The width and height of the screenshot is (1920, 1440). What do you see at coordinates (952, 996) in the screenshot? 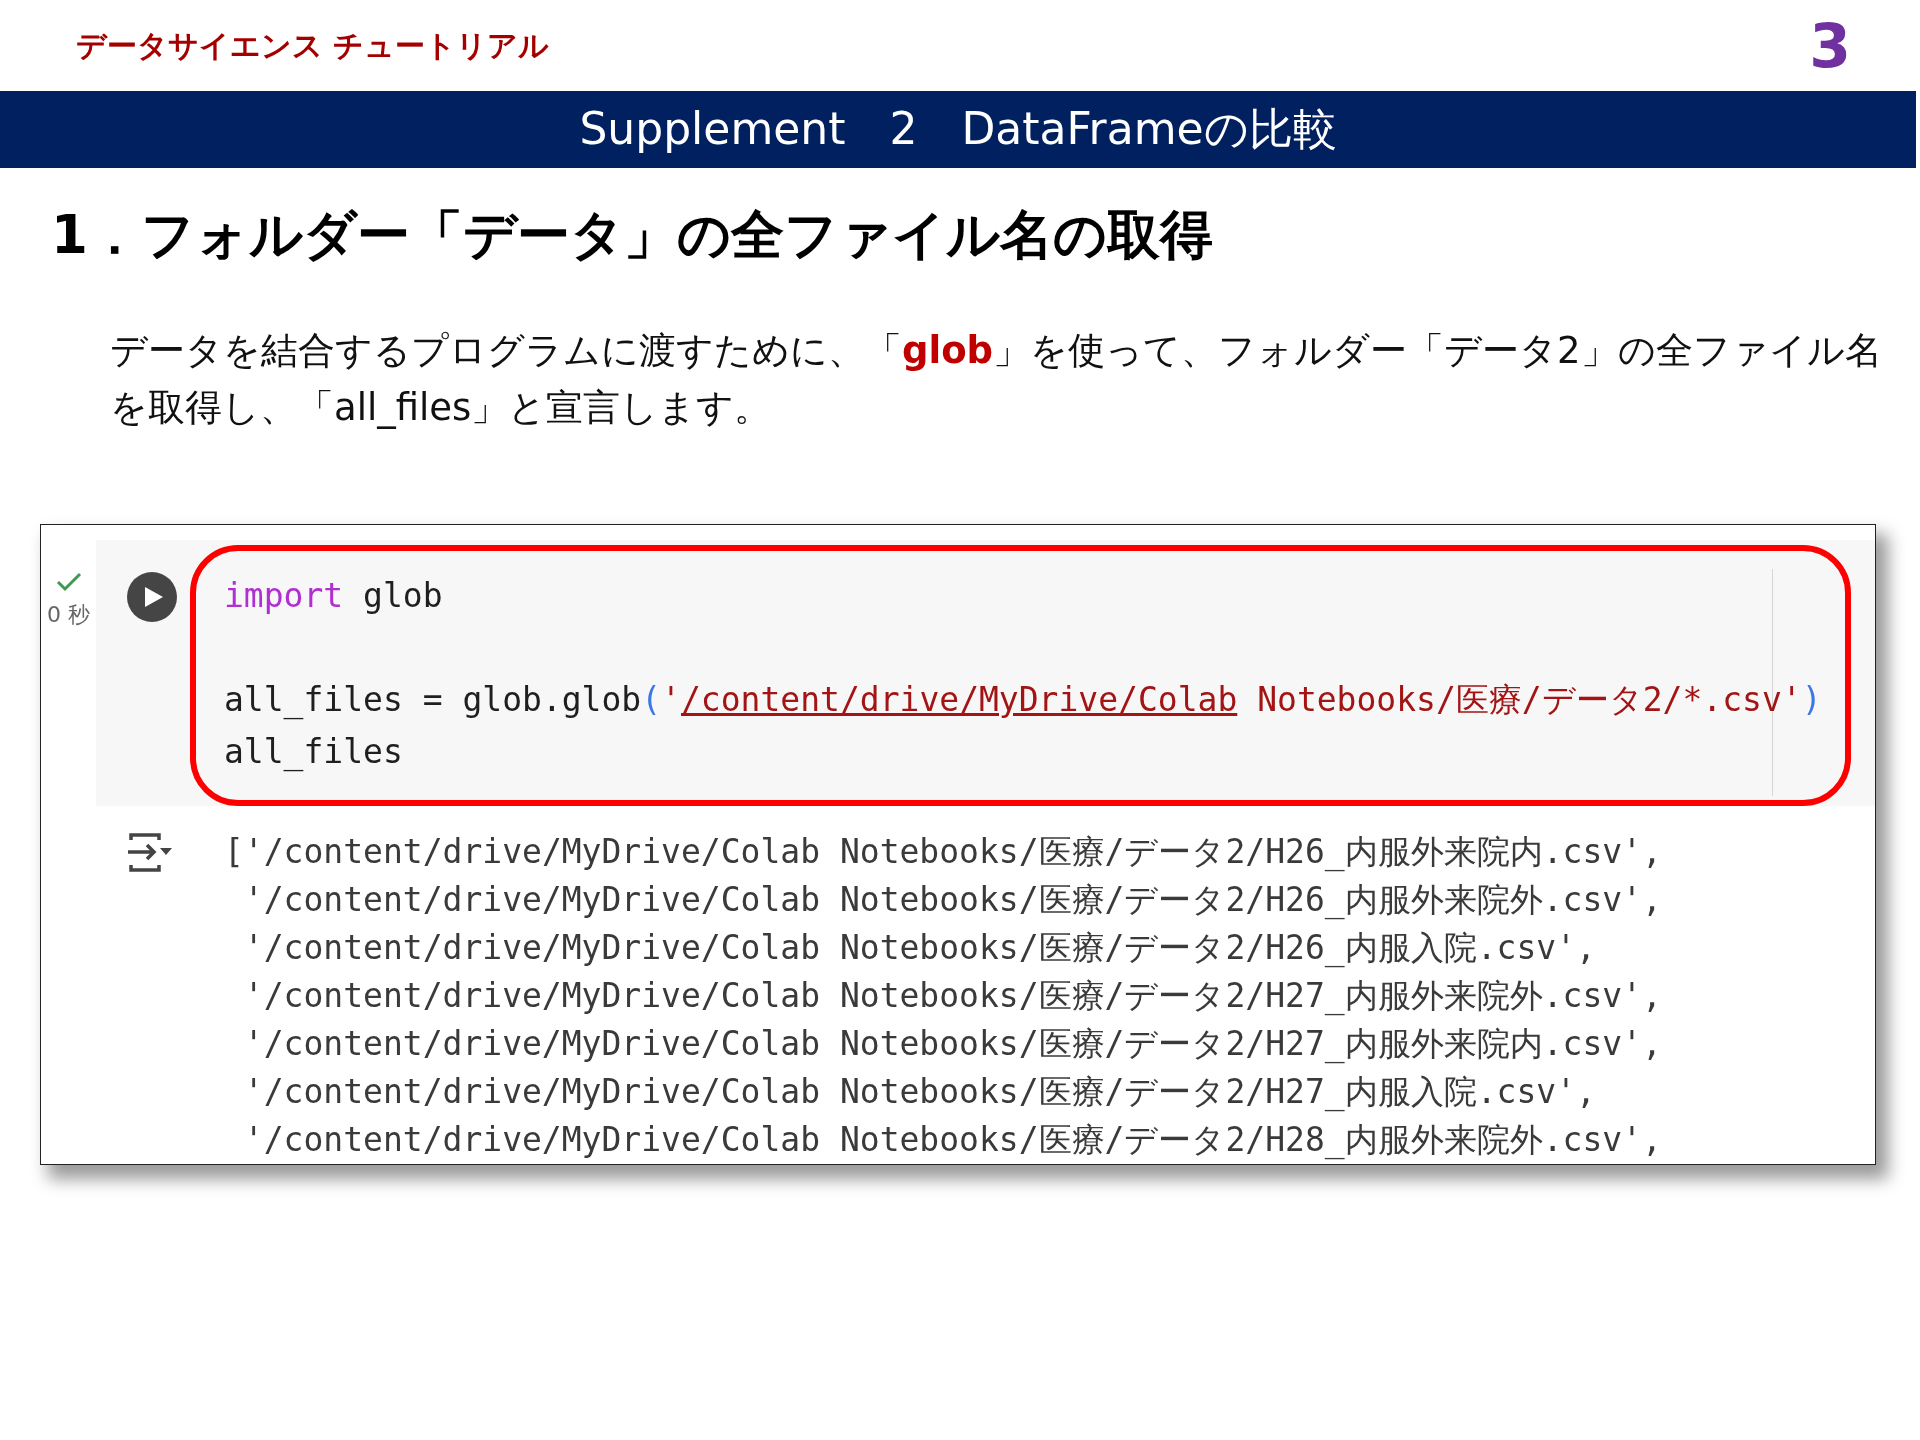
I see `output-line: '/content/drive/MyDrive/Colab Notebooks/医療/データ2/H27_内服外来院外.csv',` at bounding box center [952, 996].